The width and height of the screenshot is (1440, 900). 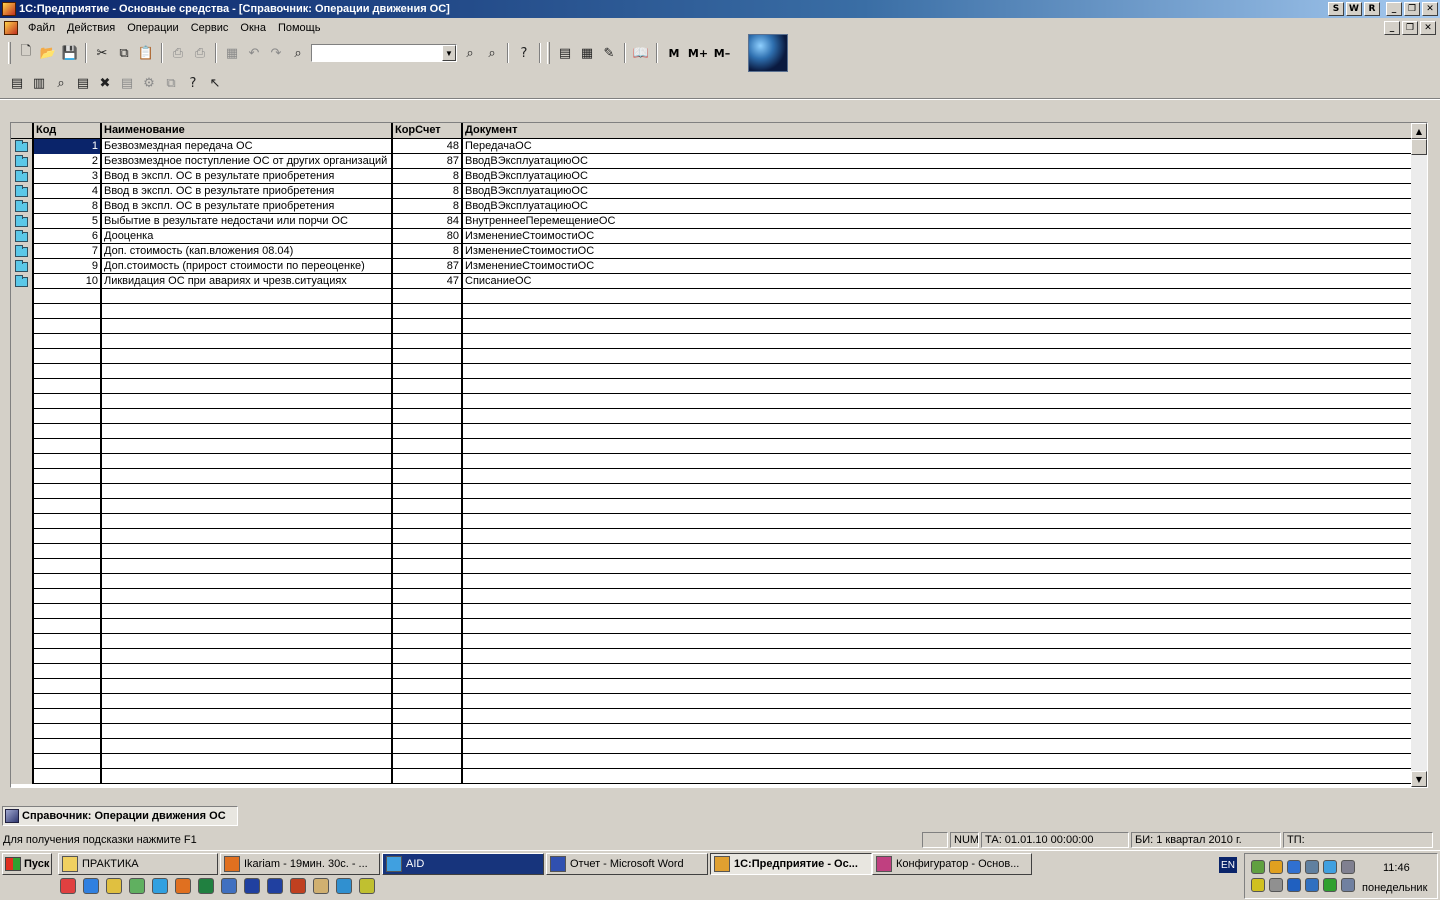 I want to click on calendar-icon: ▦, so click(x=587, y=53).